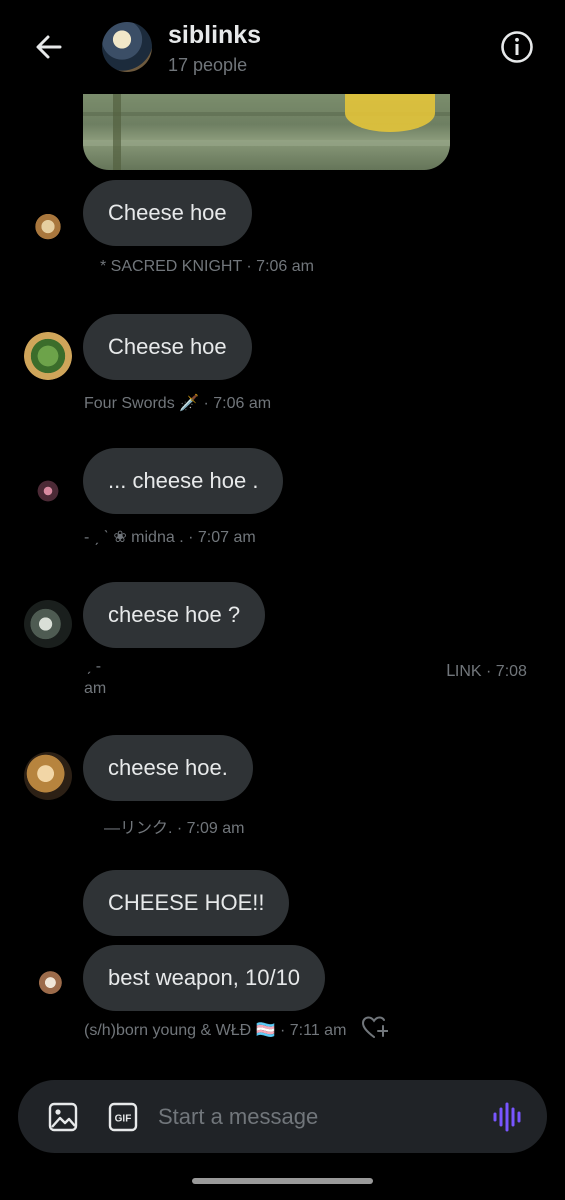 The image size is (565, 1200). Describe the element at coordinates (282, 1181) in the screenshot. I see `home-indicator` at that location.